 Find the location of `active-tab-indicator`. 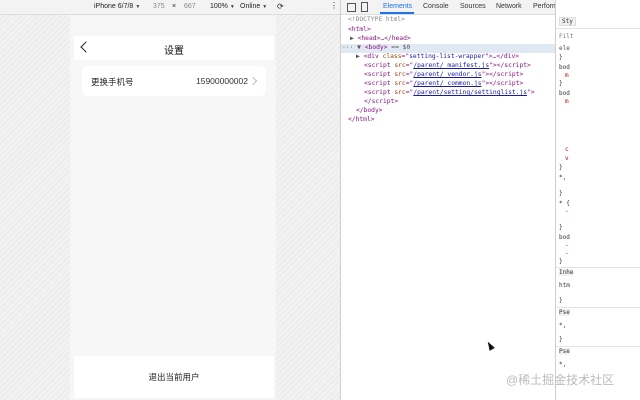

active-tab-indicator is located at coordinates (397, 13).